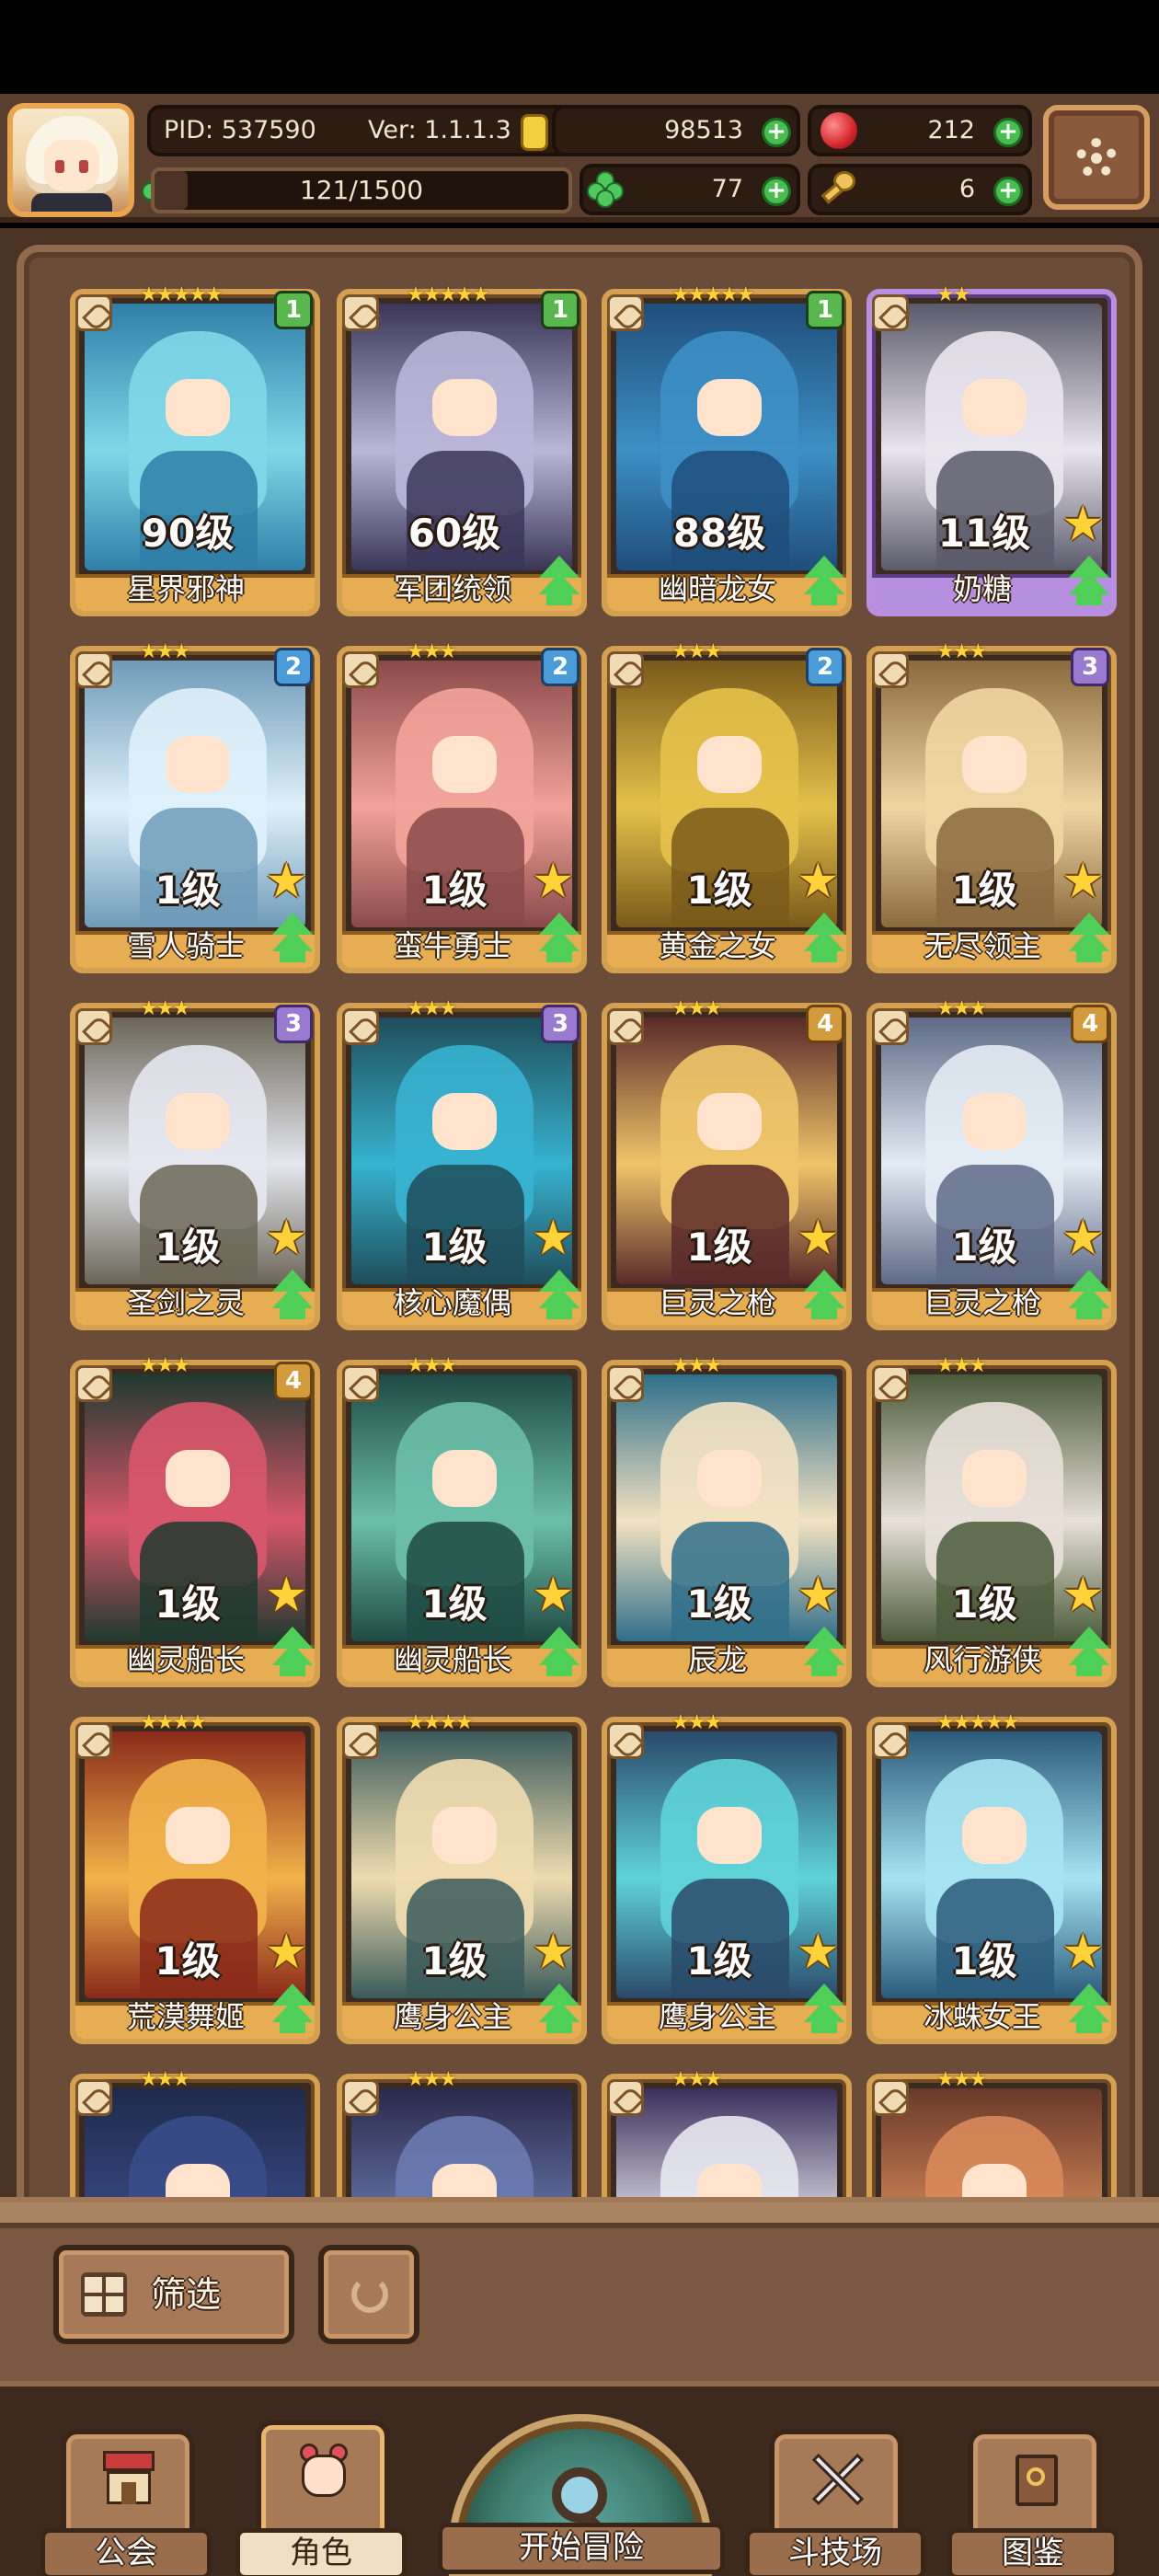  What do you see at coordinates (462, 806) in the screenshot?
I see `hero-card: ★★★ 2 1级 蛮牛勇士 ★` at bounding box center [462, 806].